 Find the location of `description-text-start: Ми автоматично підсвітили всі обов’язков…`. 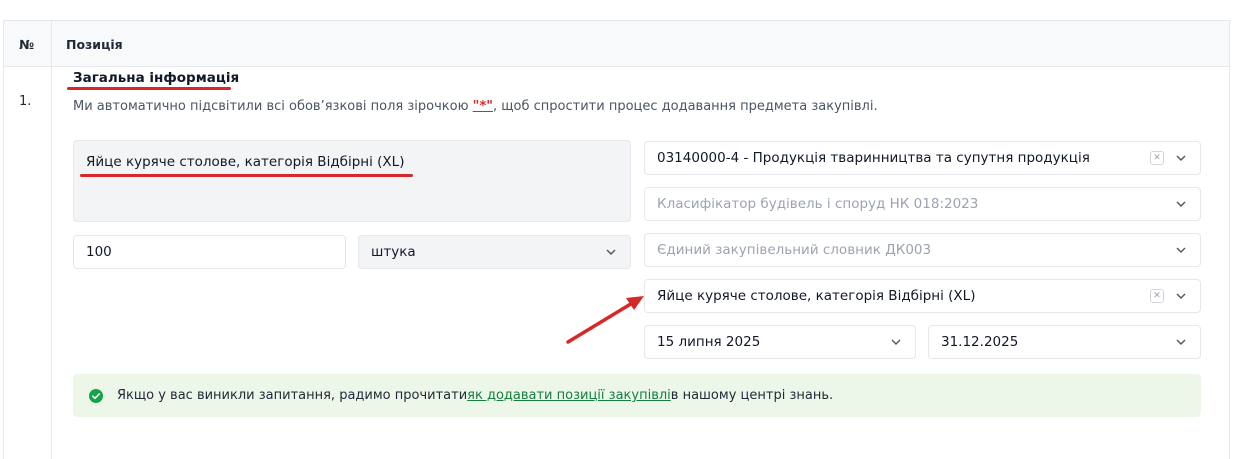

description-text-start: Ми автоматично підсвітили всі обов’язков… is located at coordinates (273, 106).